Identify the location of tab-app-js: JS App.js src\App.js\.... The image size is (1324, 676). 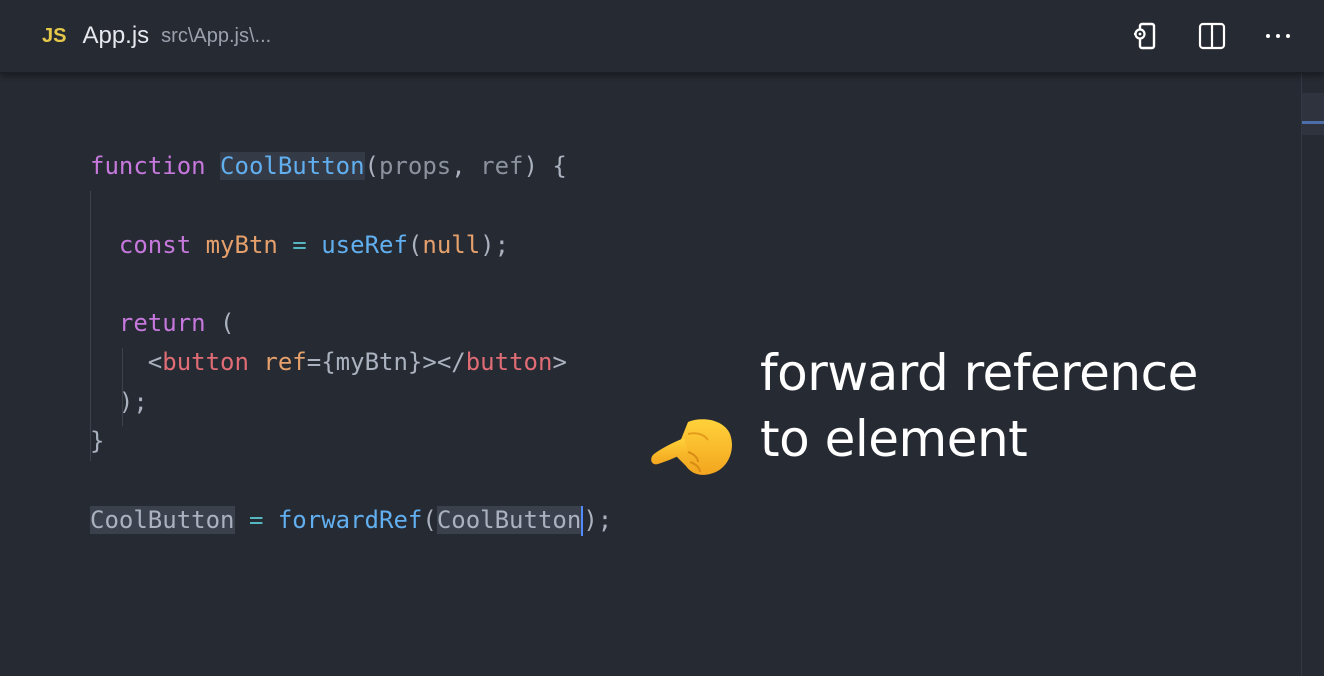
(156, 36).